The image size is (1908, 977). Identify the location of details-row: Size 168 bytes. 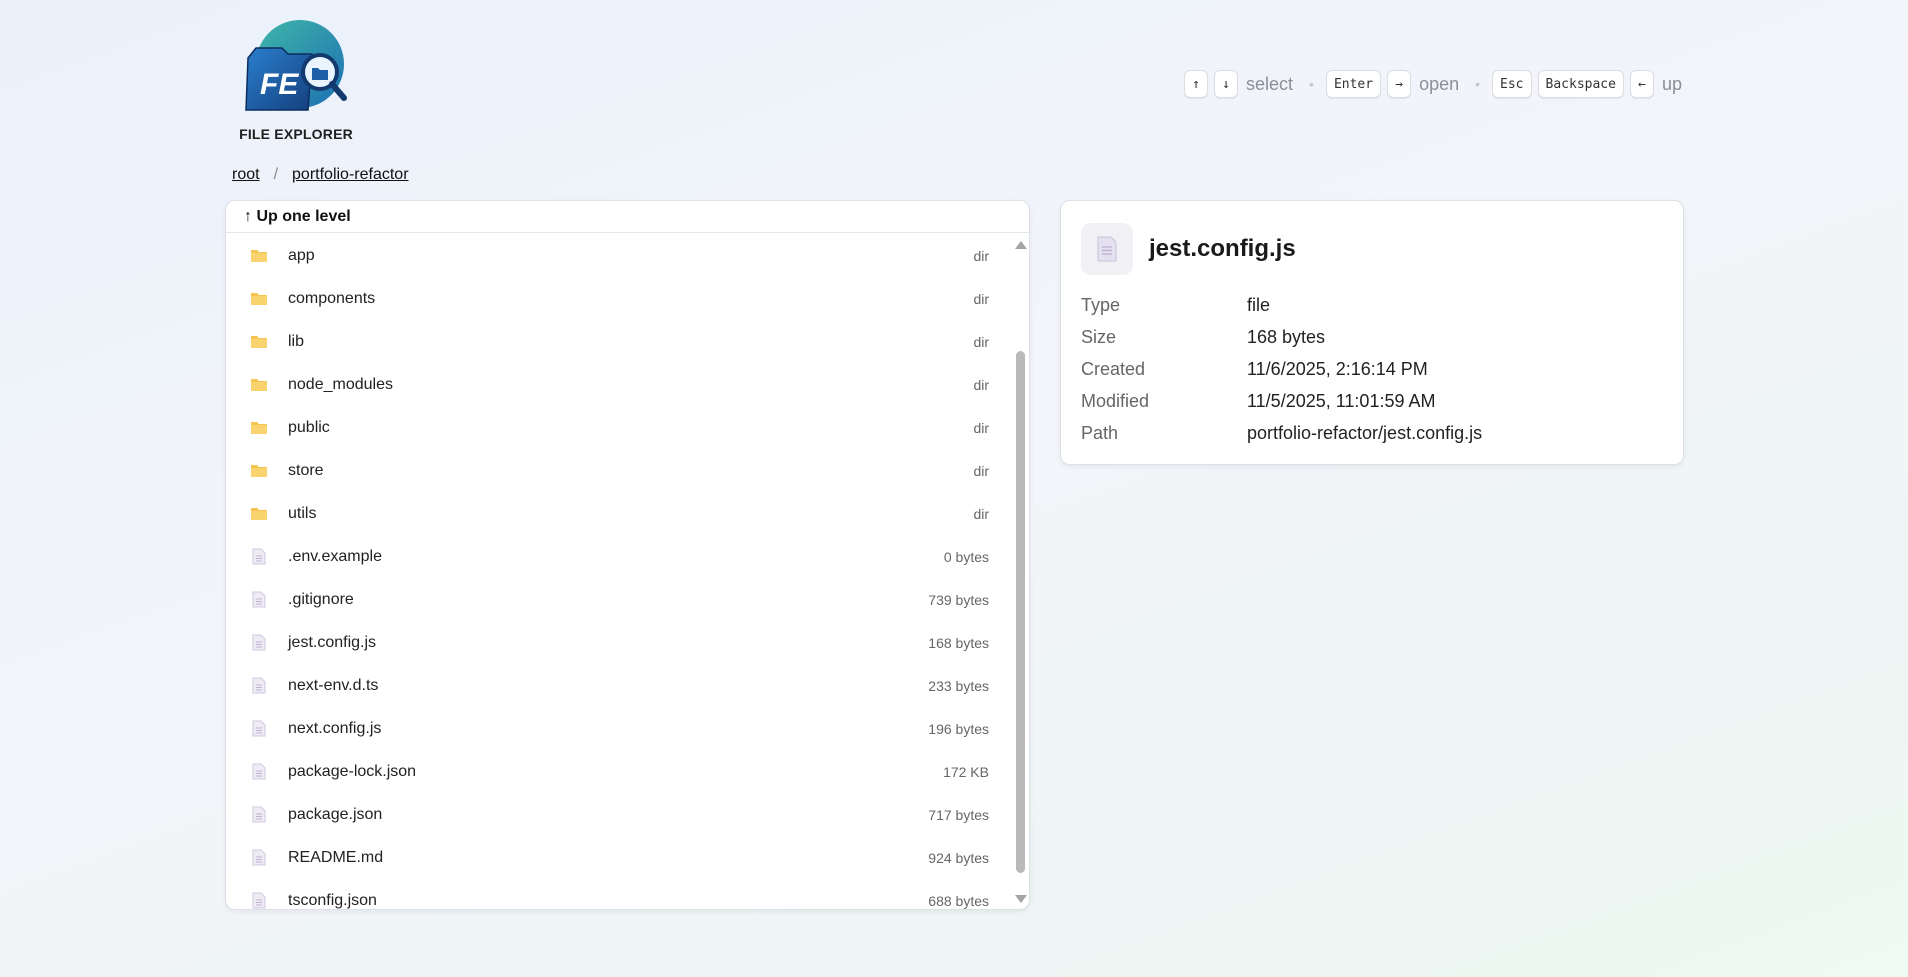
(1372, 337).